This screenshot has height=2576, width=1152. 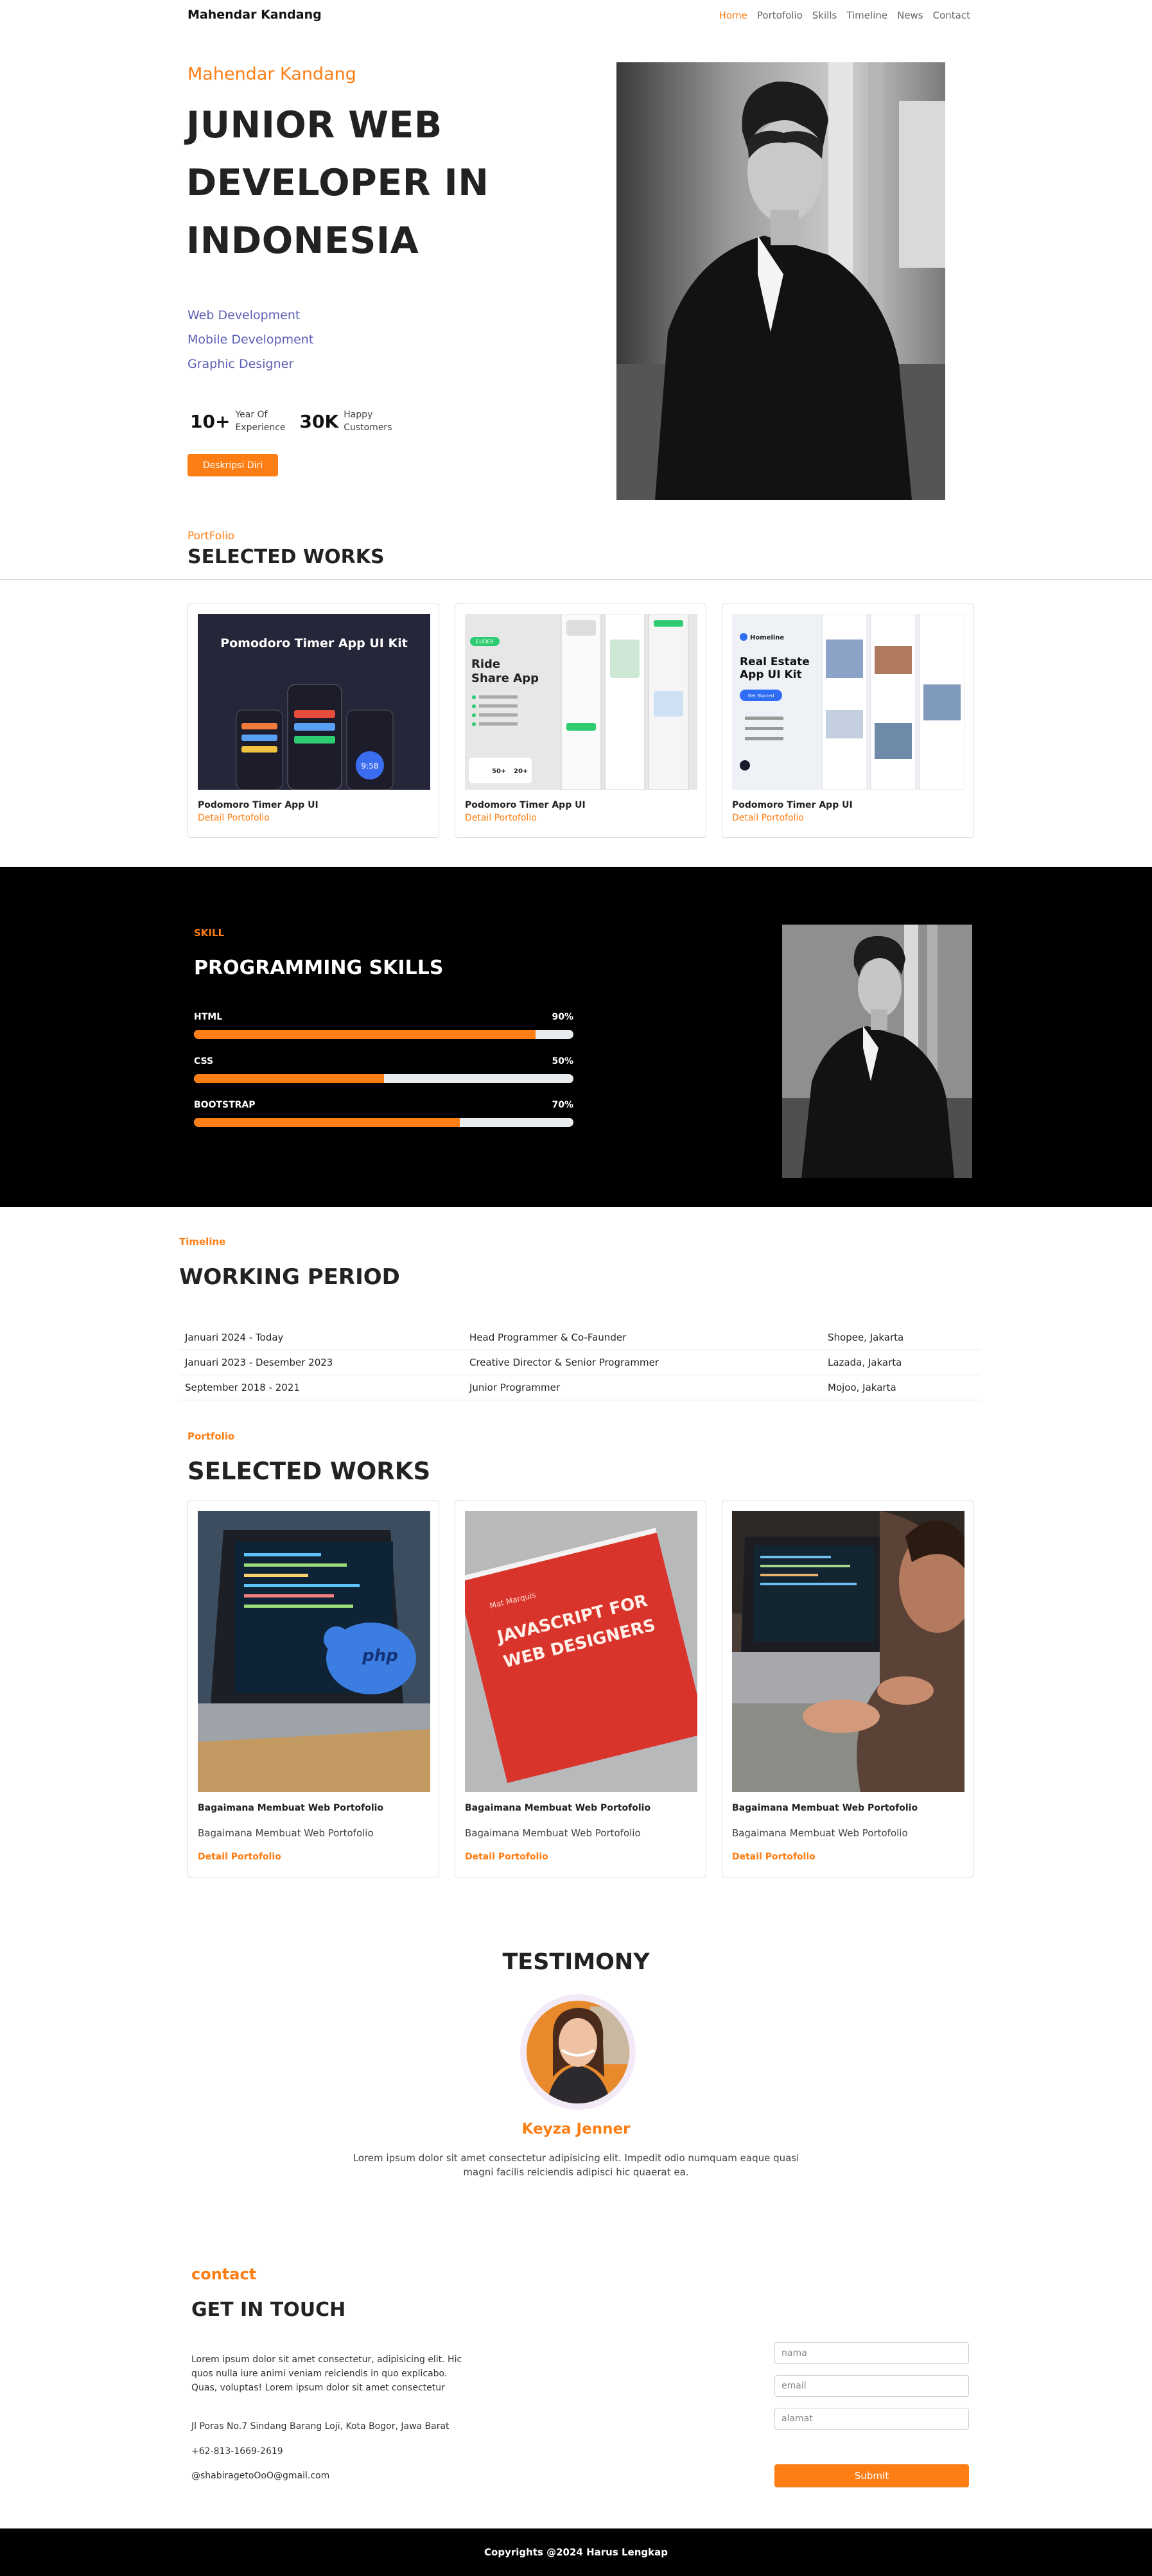 I want to click on laptop-php-photo: php, so click(x=314, y=1651).